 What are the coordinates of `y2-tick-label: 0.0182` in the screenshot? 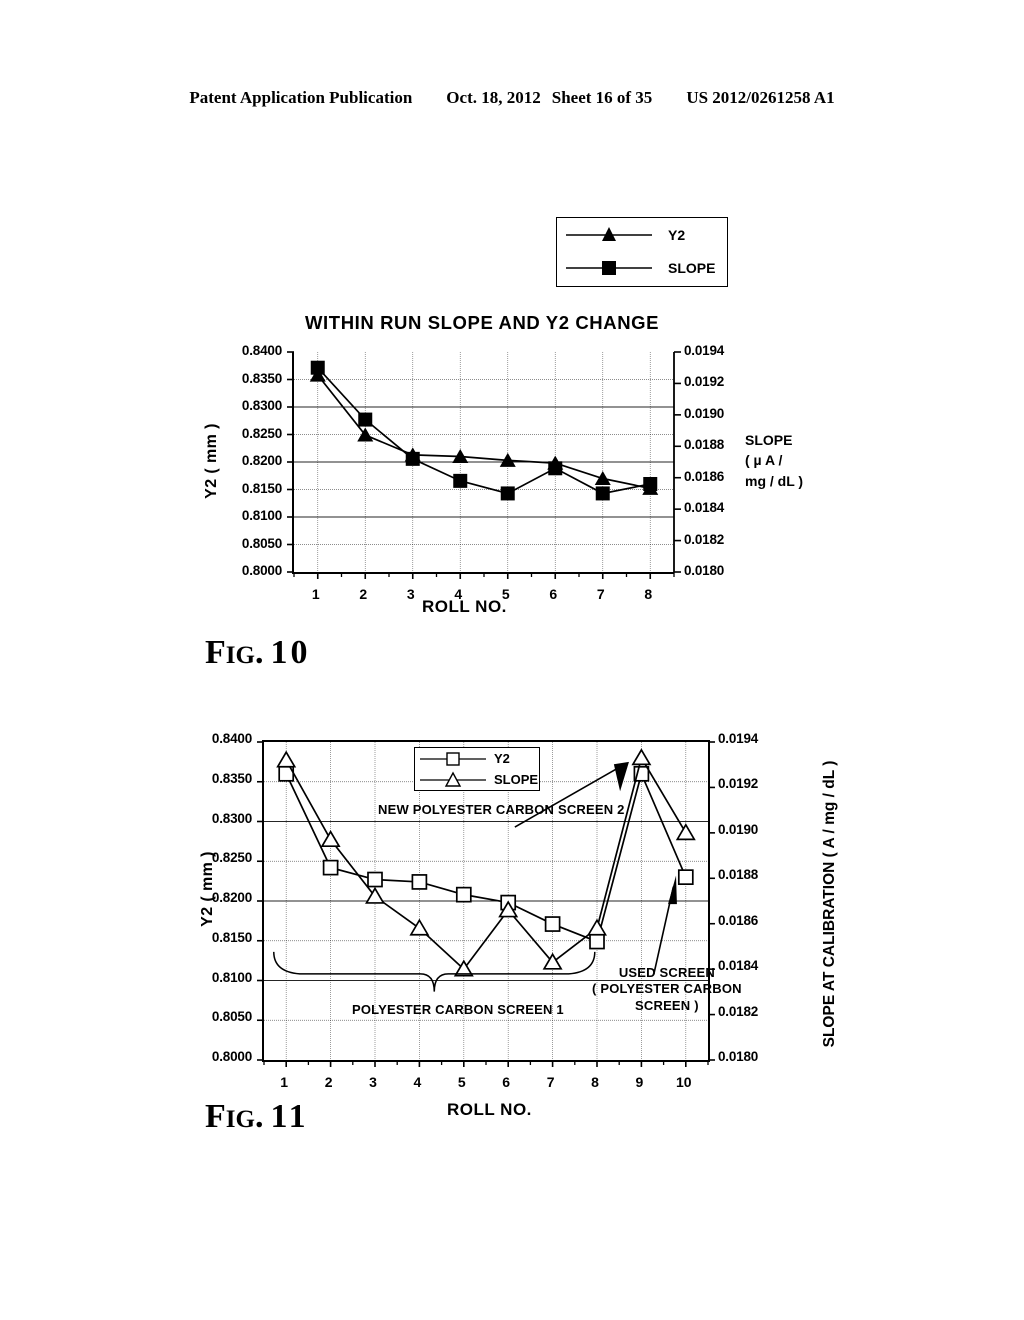 It's located at (738, 1011).